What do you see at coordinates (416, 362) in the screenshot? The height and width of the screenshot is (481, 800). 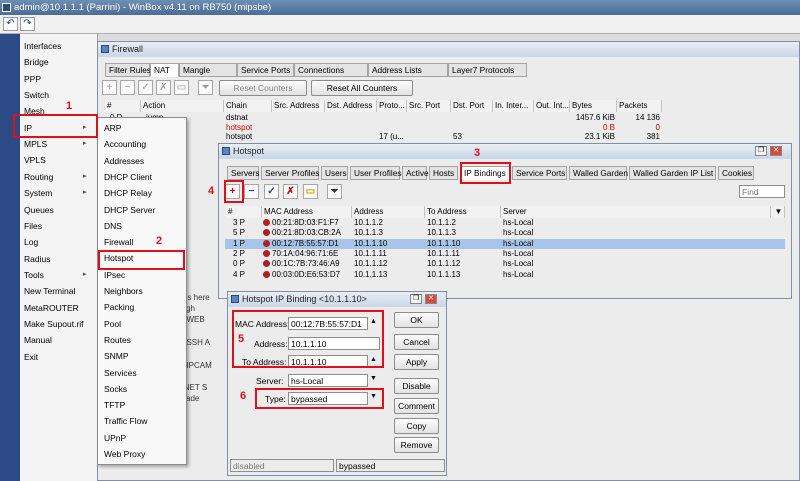 I see `apply-button: Apply` at bounding box center [416, 362].